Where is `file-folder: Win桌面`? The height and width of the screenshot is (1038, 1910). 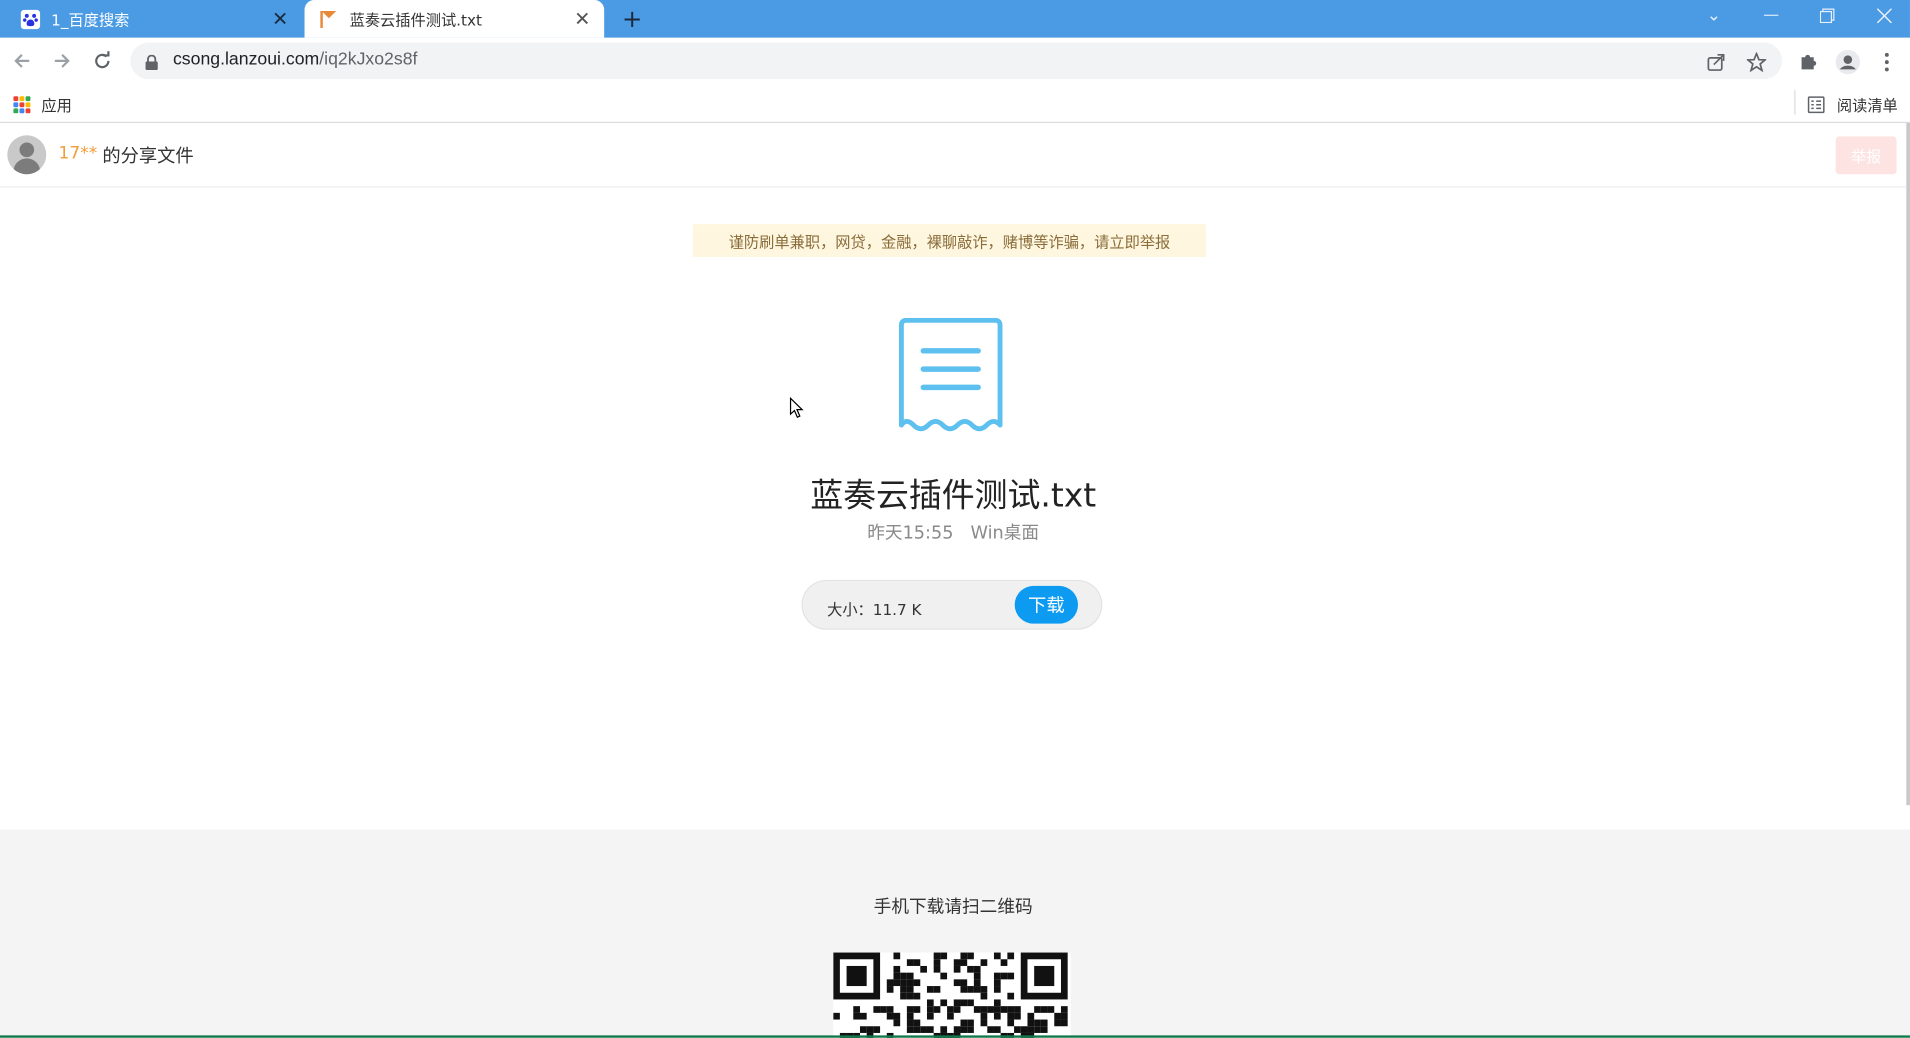 file-folder: Win桌面 is located at coordinates (1005, 533).